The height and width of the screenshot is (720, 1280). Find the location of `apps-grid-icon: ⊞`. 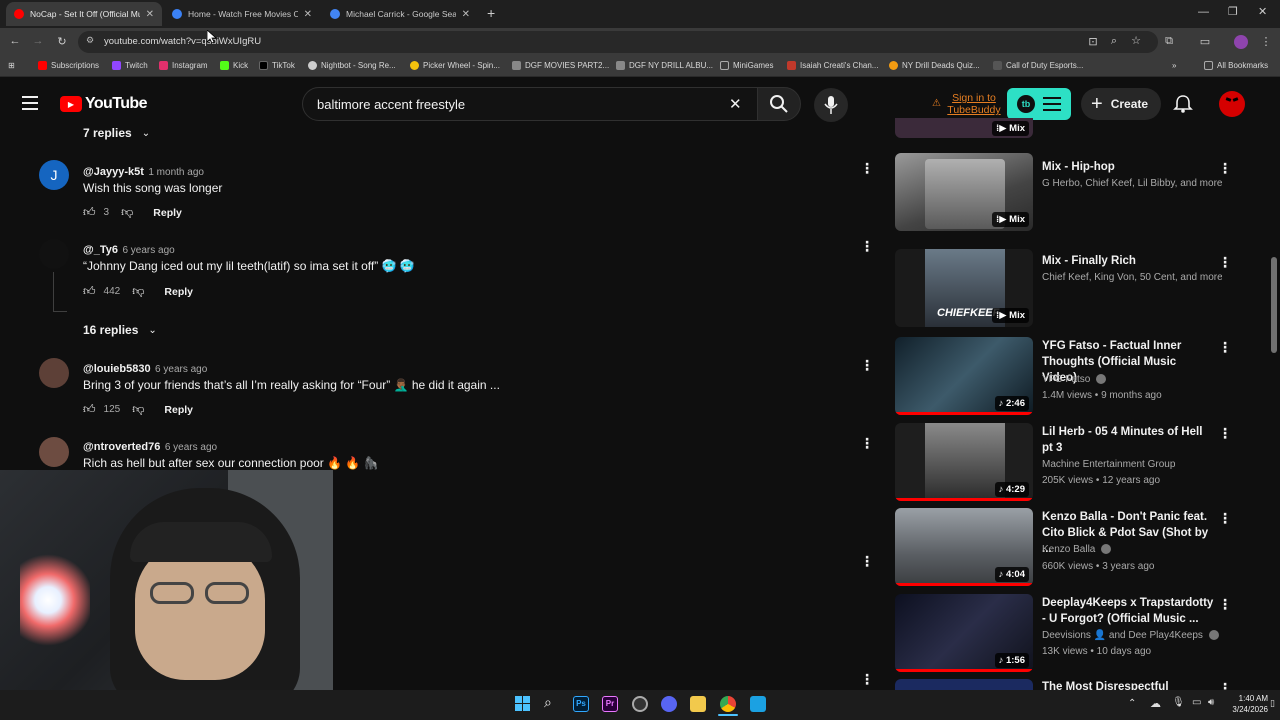

apps-grid-icon: ⊞ is located at coordinates (11, 65).